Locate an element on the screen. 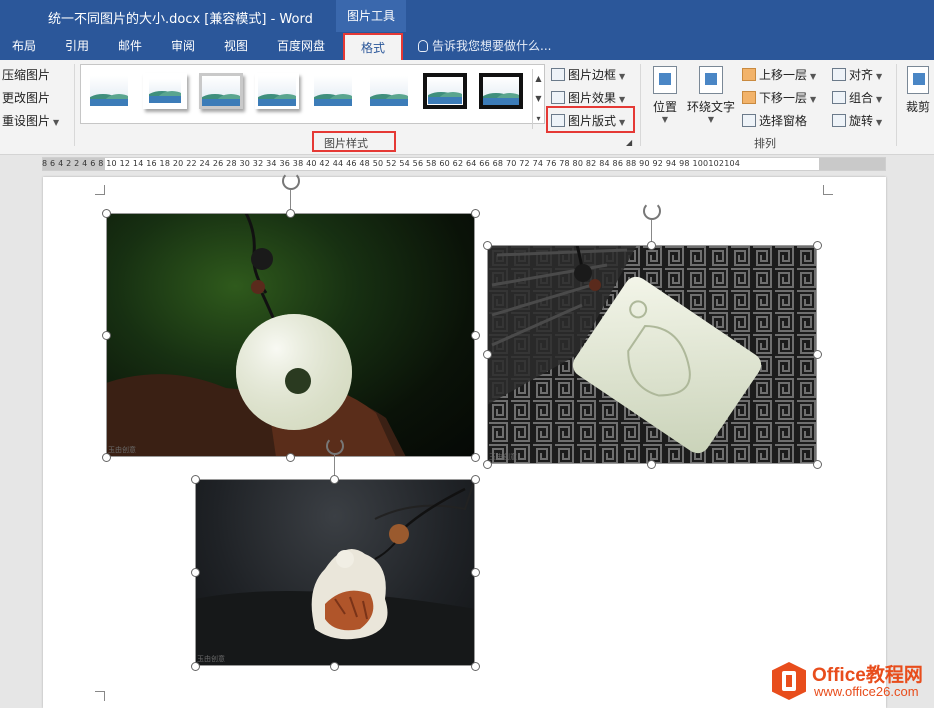 The width and height of the screenshot is (934, 708). picture-border-button: 图片边框 ▼ is located at coordinates (588, 74).